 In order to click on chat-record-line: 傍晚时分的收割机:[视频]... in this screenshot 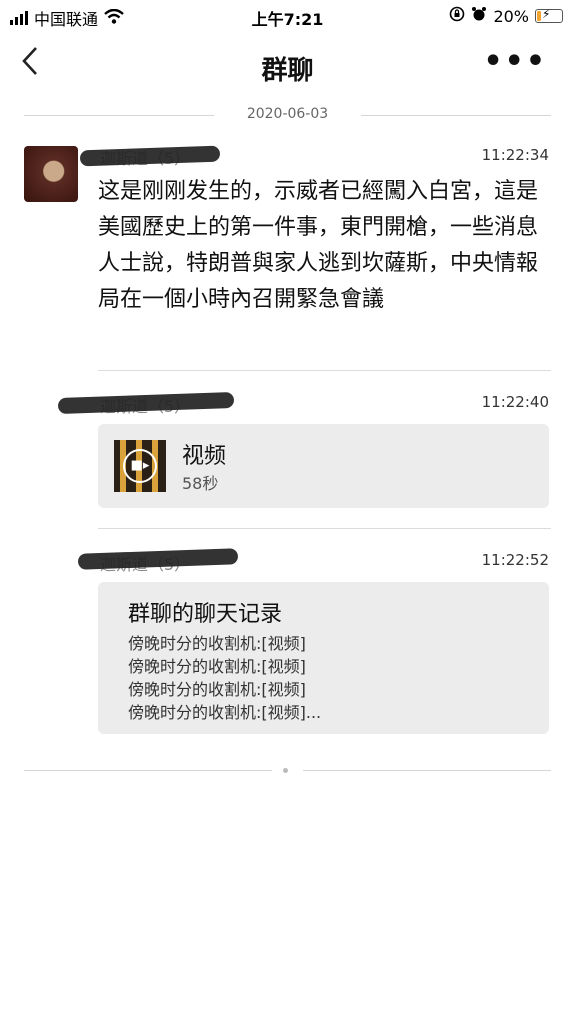, I will do `click(225, 712)`.